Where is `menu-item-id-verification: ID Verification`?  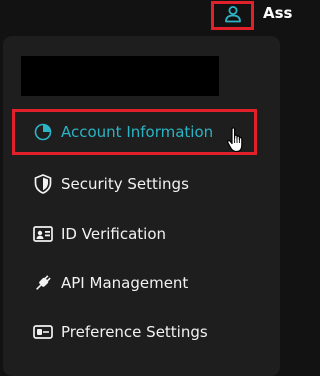
menu-item-id-verification: ID Verification is located at coordinates (134, 234).